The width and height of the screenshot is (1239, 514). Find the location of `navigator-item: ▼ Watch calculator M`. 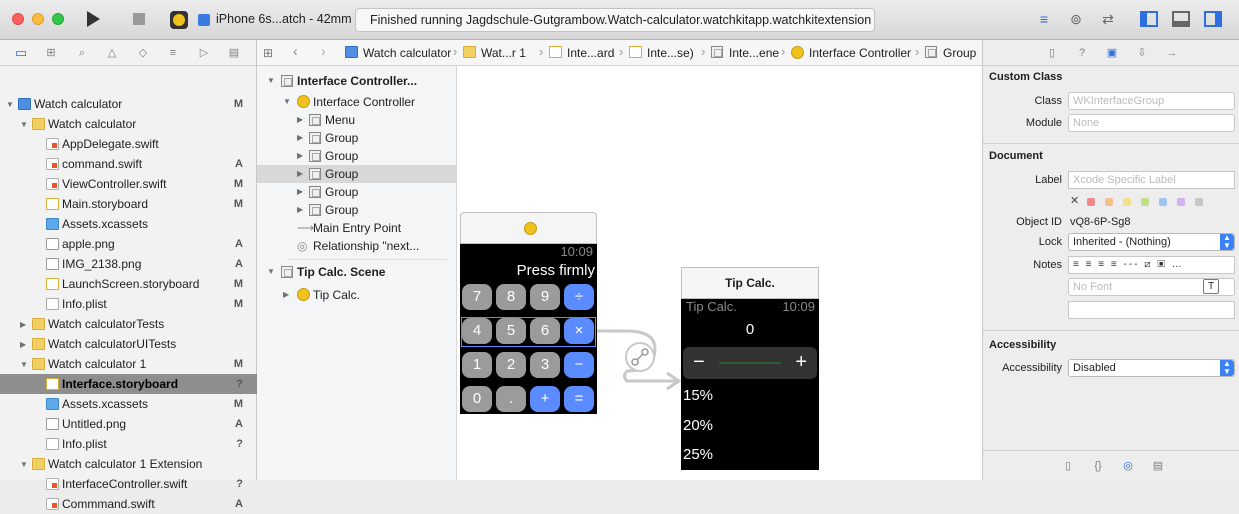

navigator-item: ▼ Watch calculator M is located at coordinates (128, 104).